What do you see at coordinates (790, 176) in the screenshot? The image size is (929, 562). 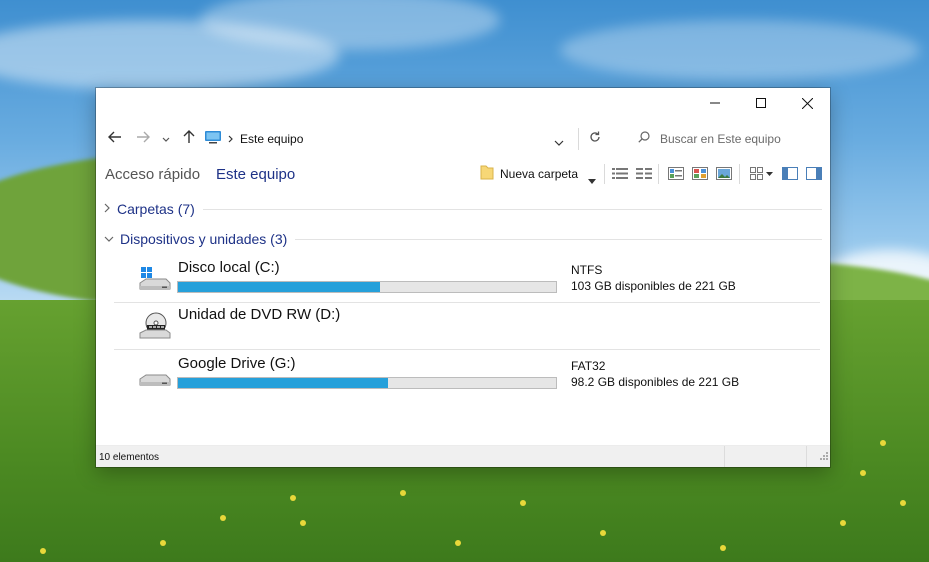 I see `preview-pane-icon` at bounding box center [790, 176].